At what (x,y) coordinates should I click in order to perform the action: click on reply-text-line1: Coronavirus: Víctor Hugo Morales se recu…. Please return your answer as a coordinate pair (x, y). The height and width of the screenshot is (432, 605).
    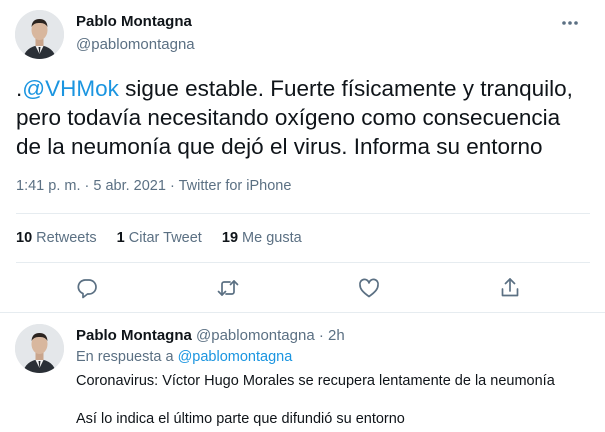
    Looking at the image, I should click on (315, 381).